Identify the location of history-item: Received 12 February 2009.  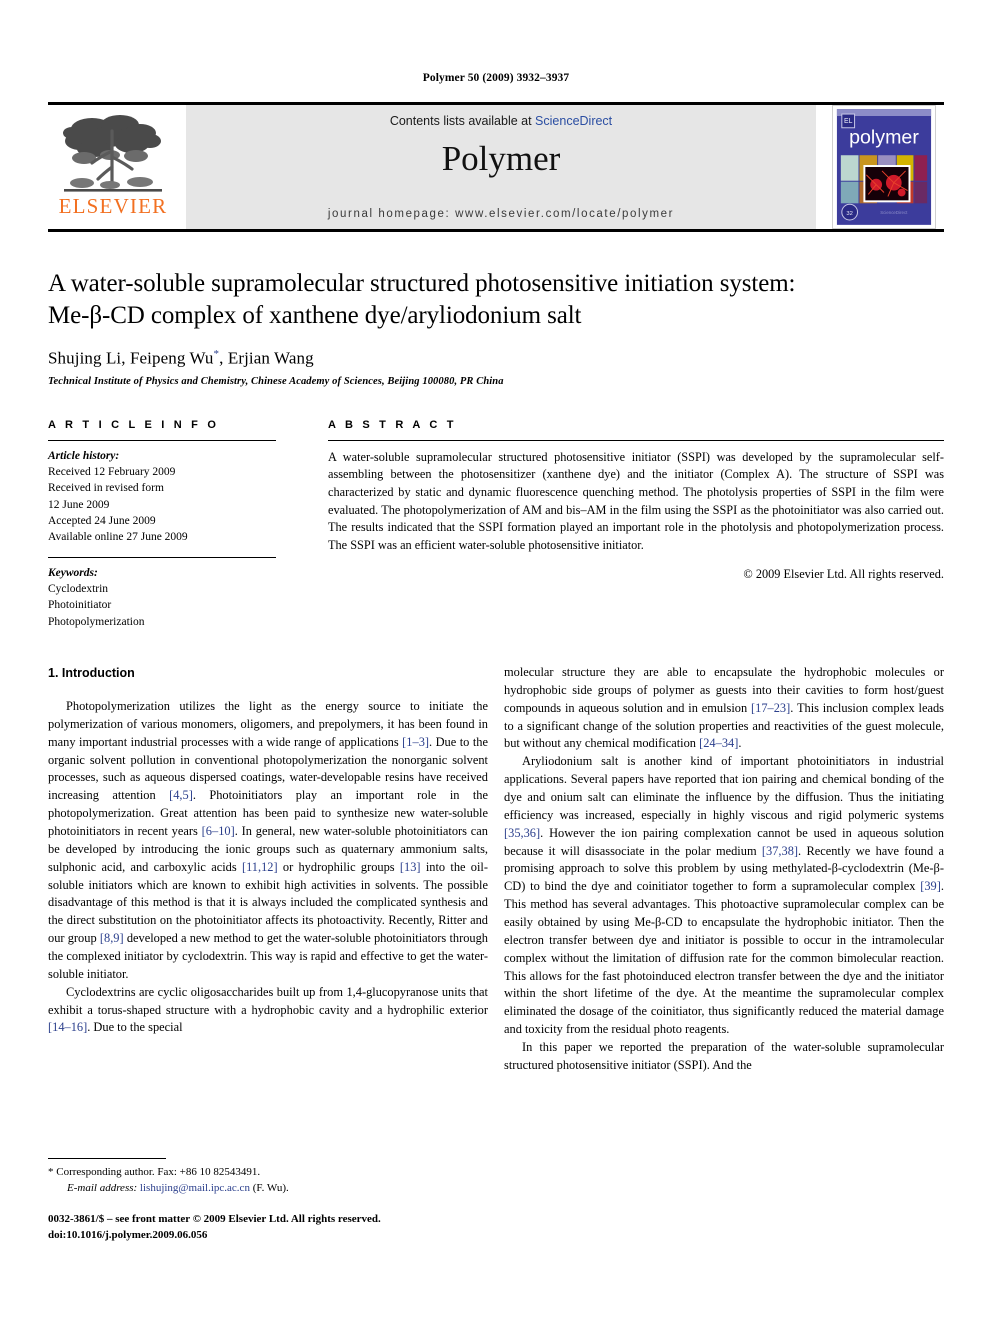
(112, 471).